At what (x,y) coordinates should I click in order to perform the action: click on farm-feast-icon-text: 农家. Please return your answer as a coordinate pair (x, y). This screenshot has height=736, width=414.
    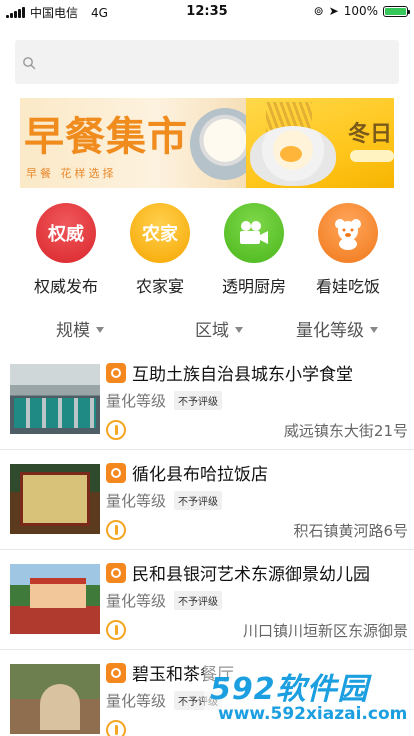
    Looking at the image, I should click on (160, 234).